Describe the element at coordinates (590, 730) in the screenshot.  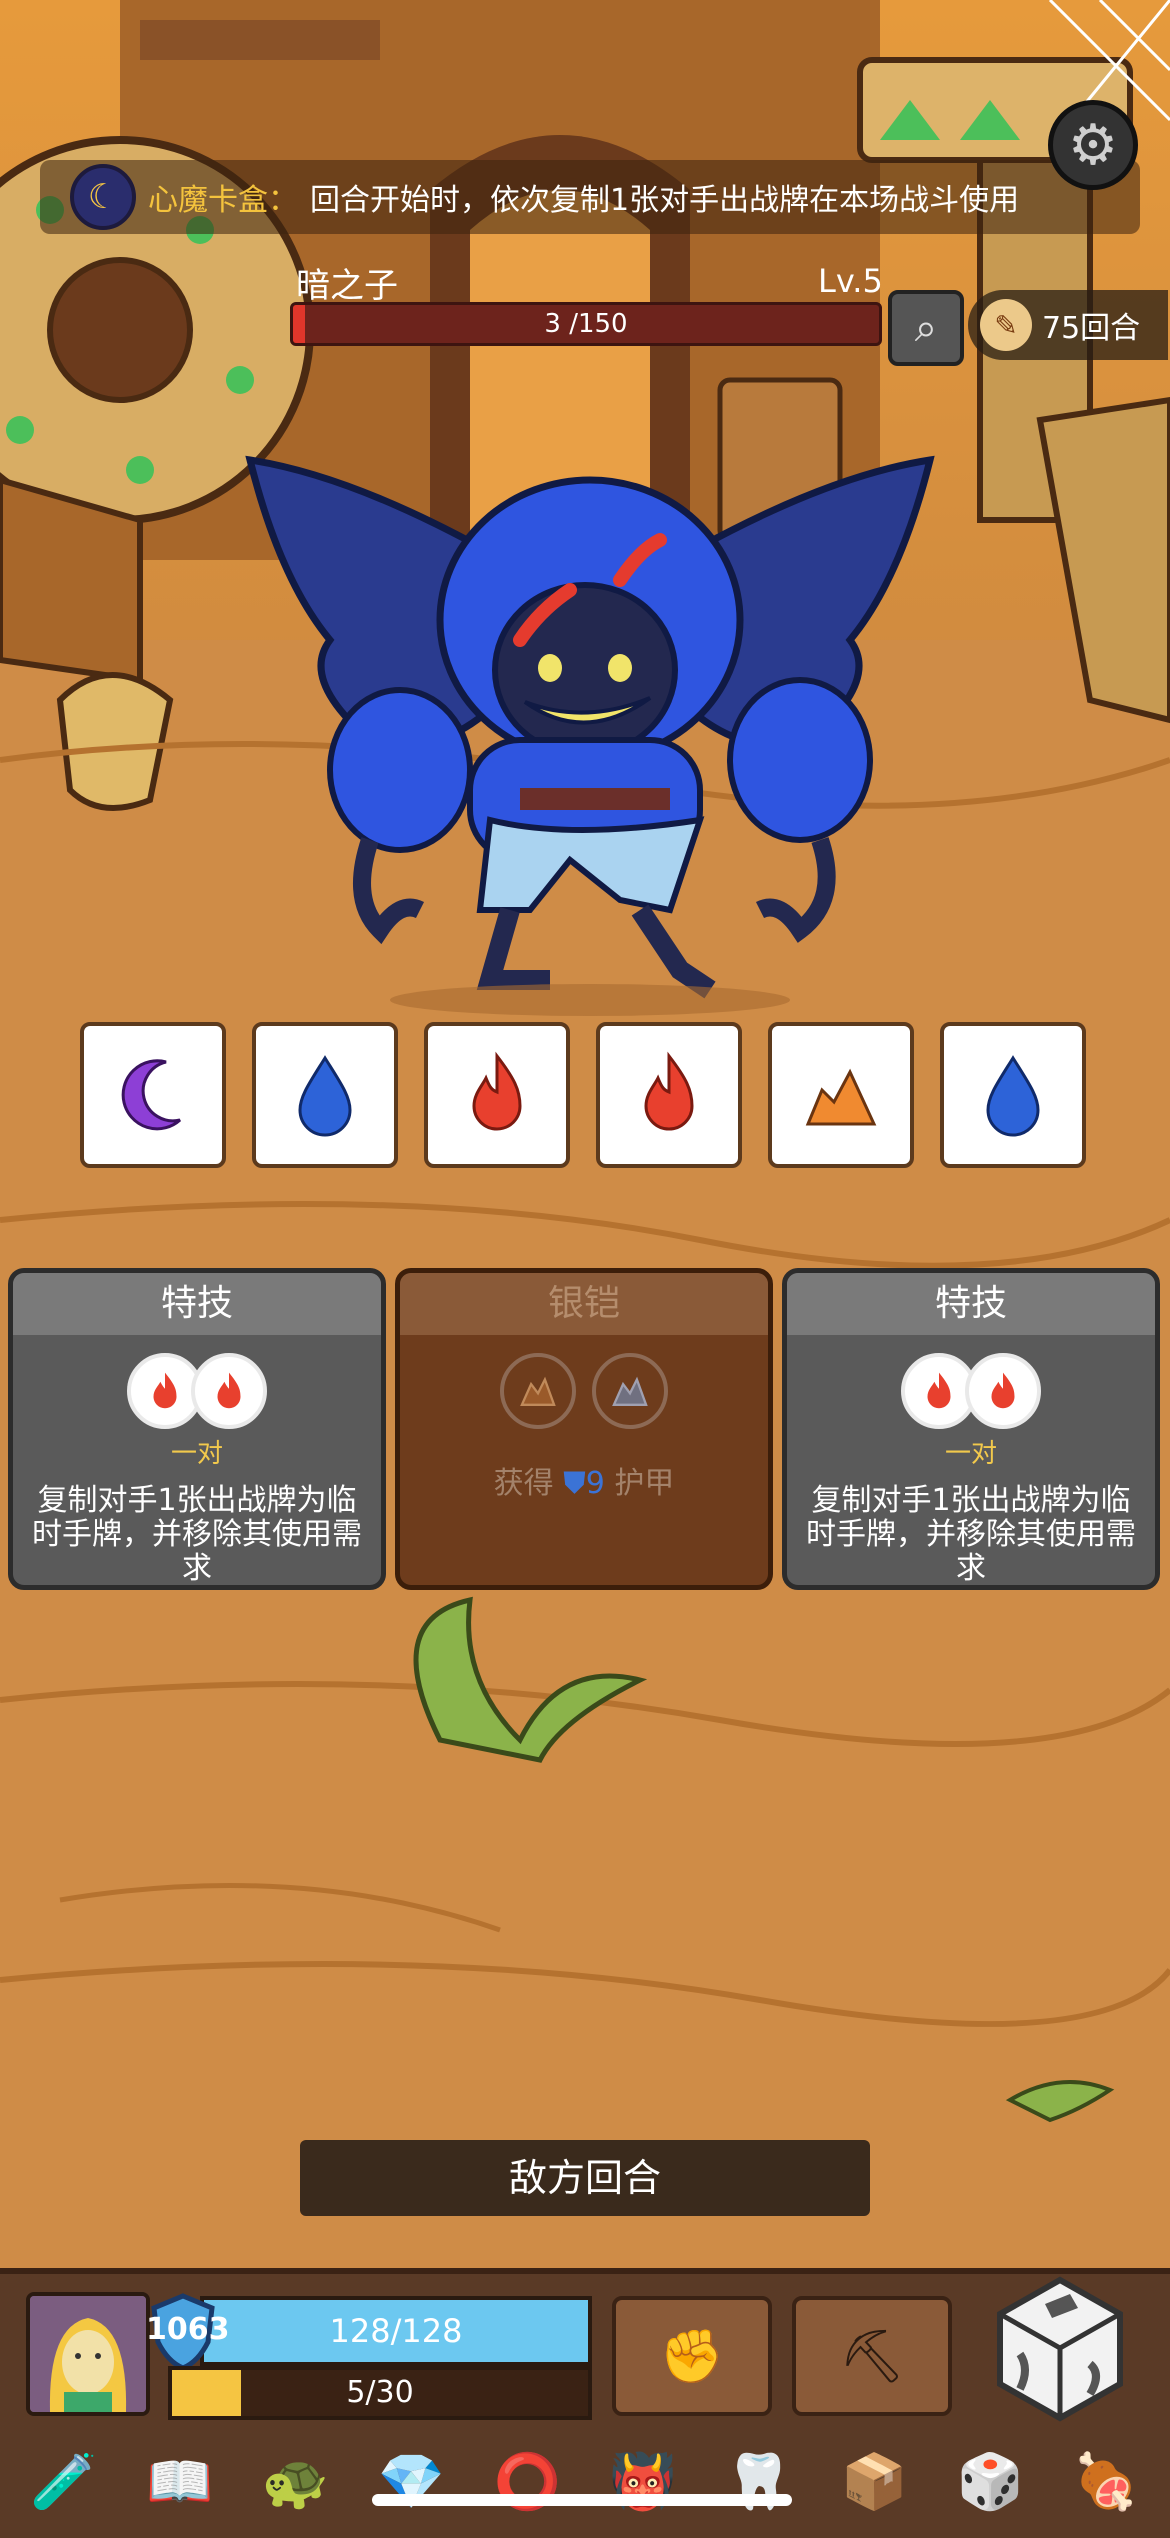
I see `enemy-monster` at that location.